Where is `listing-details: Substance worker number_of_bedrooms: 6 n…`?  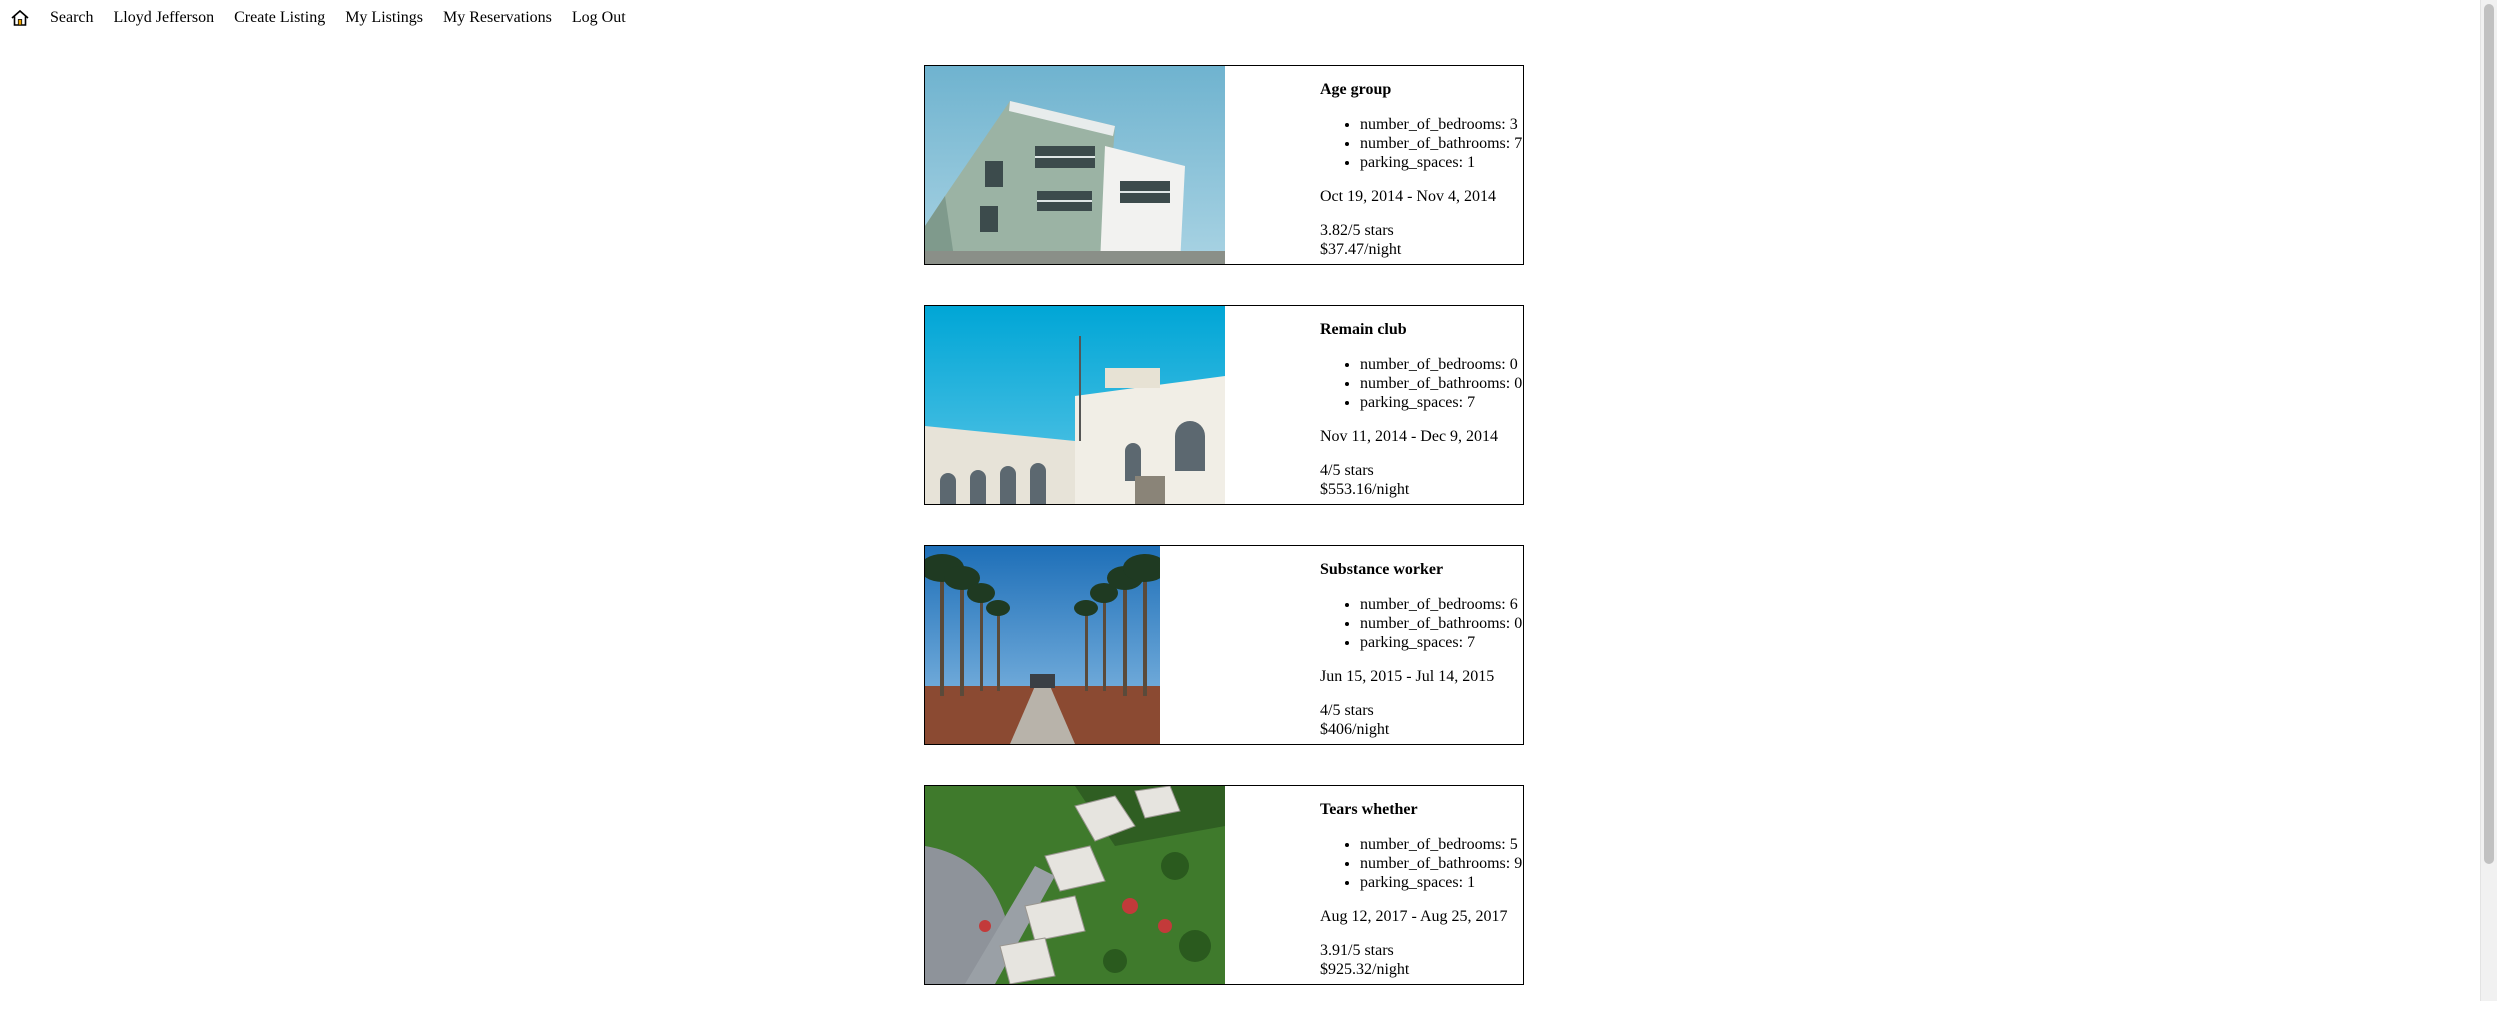
listing-details: Substance worker number_of_bedrooms: 6 n… is located at coordinates (1421, 649).